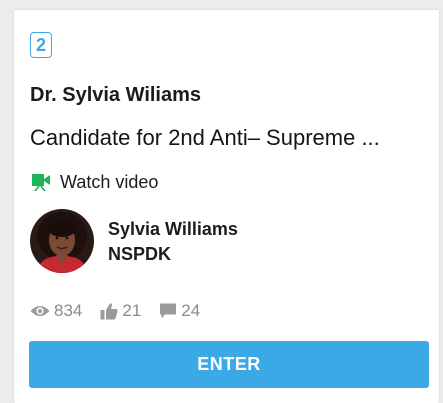  I want to click on author-name: Sylvia Williams, so click(173, 229).